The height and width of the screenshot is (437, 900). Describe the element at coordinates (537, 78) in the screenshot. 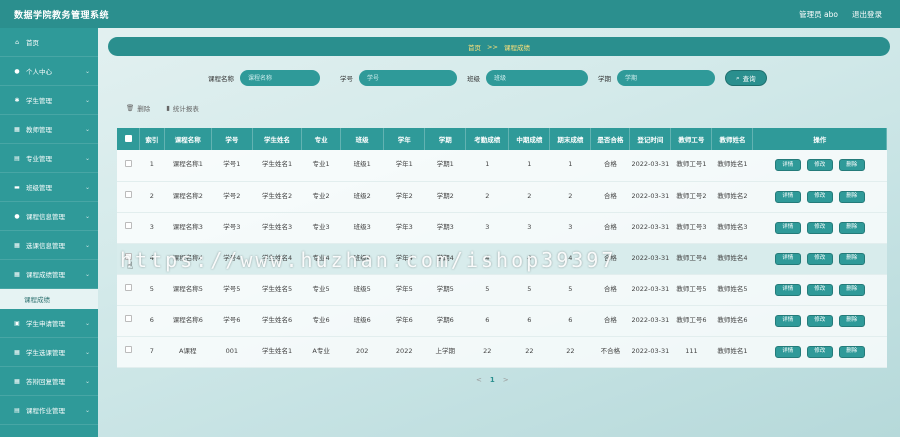

I see `class-input` at that location.